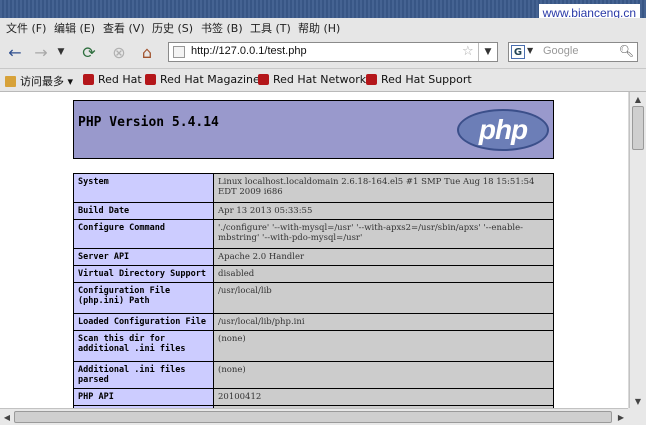  I want to click on php-logo: php, so click(503, 130).